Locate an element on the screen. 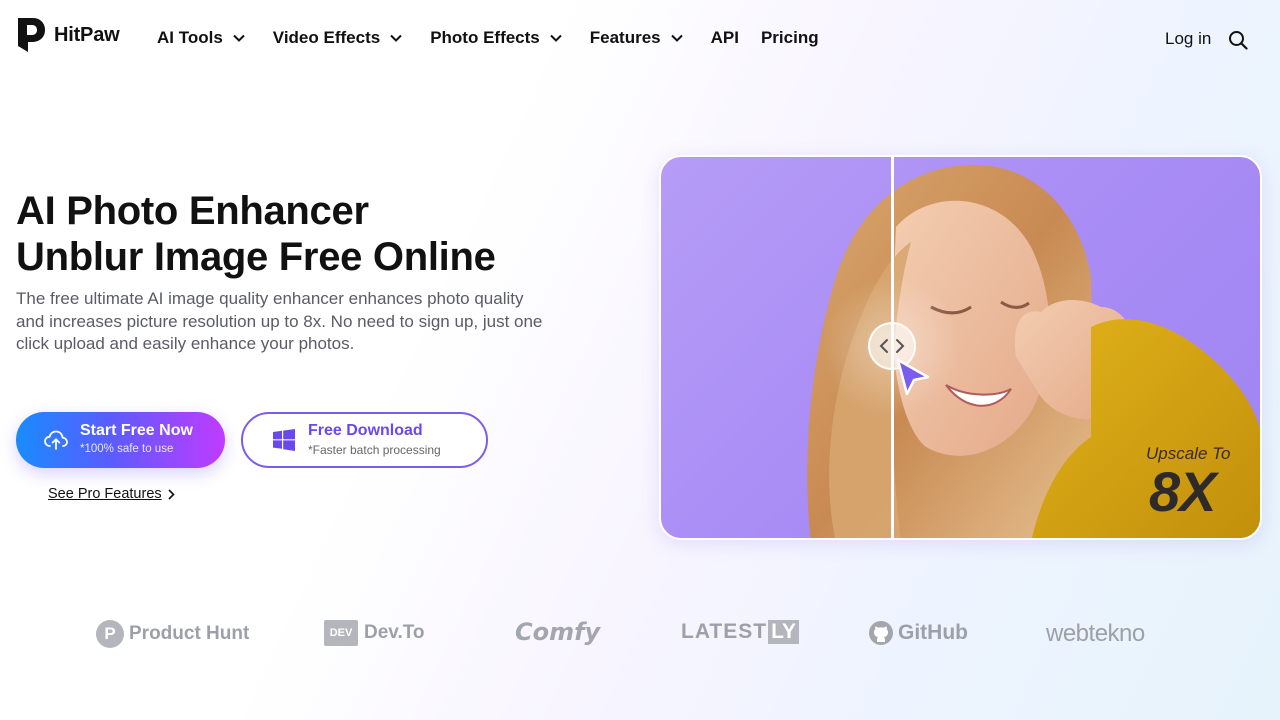 Image resolution: width=1280 pixels, height=720 pixels. nav-video-effects: Video Effects is located at coordinates (337, 38).